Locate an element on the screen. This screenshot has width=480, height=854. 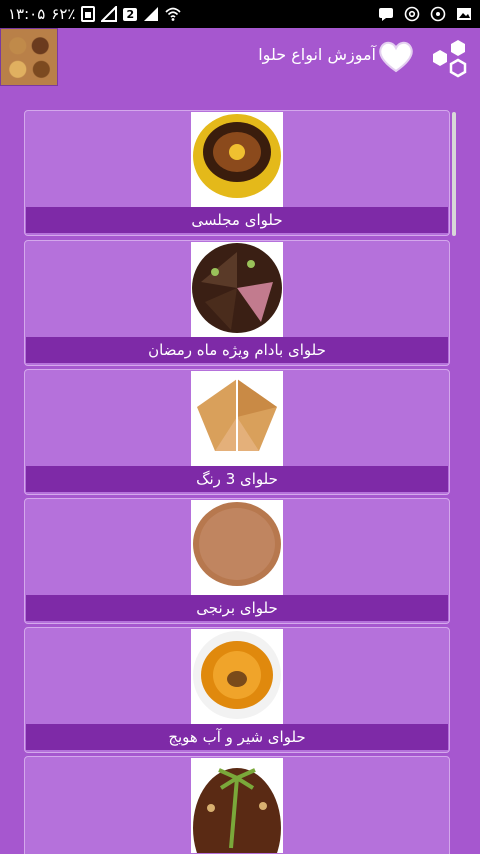
list-item: حلوای 3 رنگ is located at coordinates (237, 432).